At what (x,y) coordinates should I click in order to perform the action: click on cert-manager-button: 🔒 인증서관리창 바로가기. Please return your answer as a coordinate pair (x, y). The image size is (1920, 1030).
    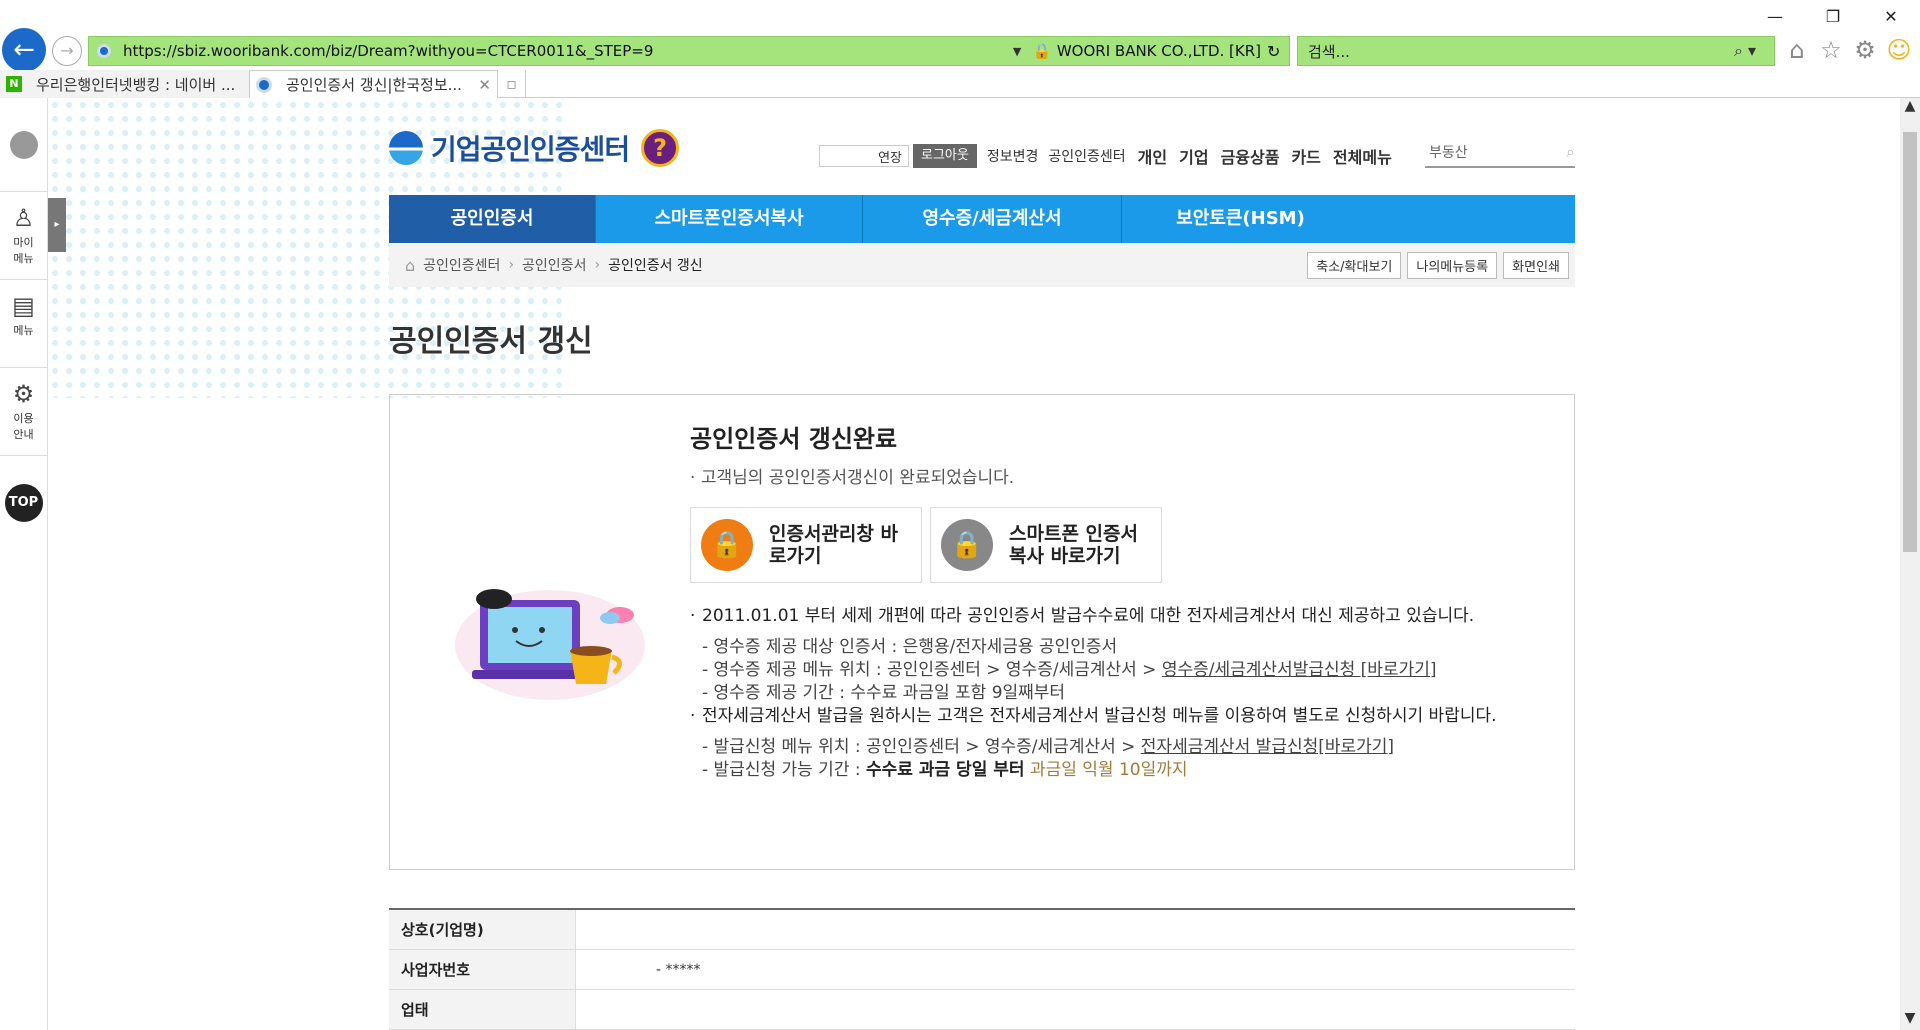
    Looking at the image, I should click on (806, 545).